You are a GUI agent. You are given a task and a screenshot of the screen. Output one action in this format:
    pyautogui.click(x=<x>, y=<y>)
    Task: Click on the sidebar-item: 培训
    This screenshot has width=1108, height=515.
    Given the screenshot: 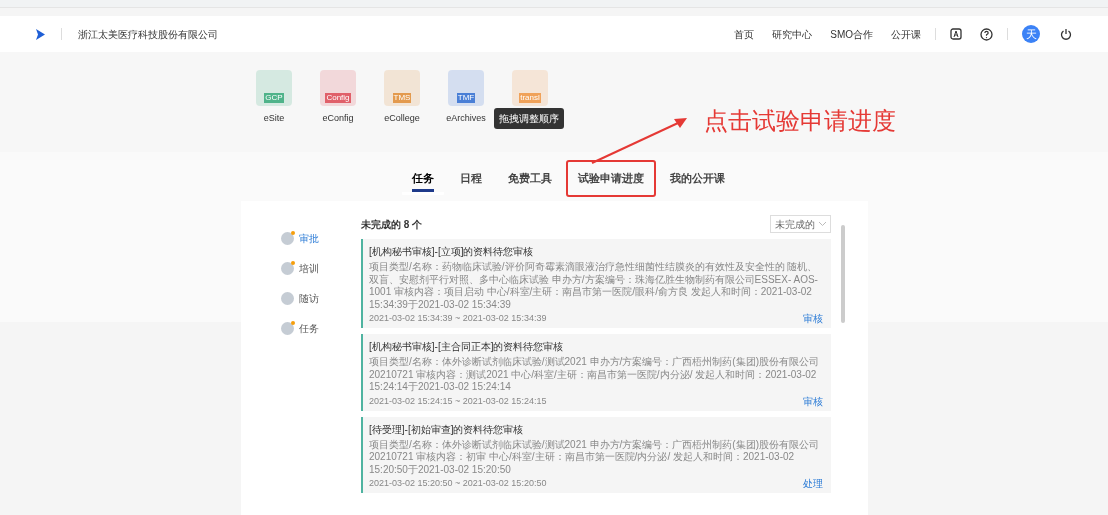 What is the action you would take?
    pyautogui.click(x=300, y=268)
    